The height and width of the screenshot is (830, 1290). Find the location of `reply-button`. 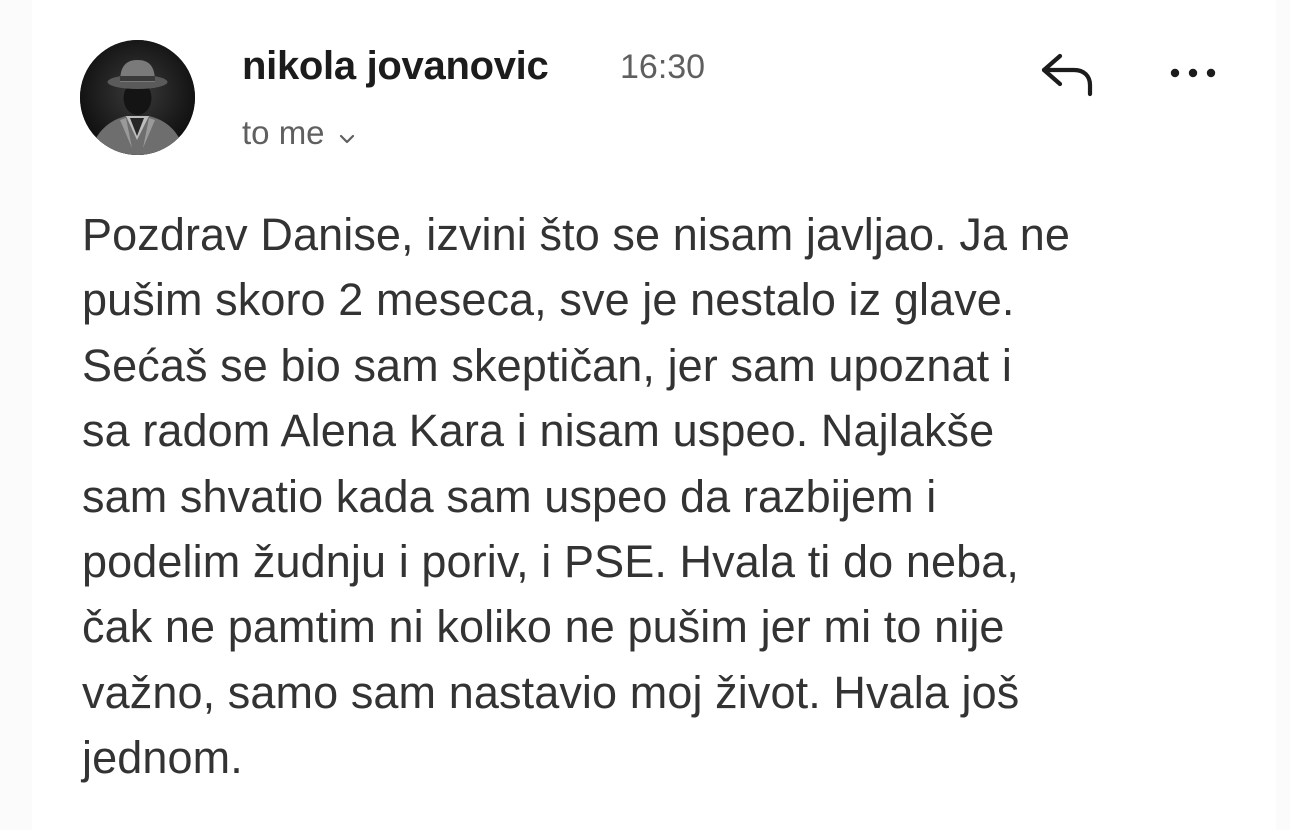

reply-button is located at coordinates (1068, 74).